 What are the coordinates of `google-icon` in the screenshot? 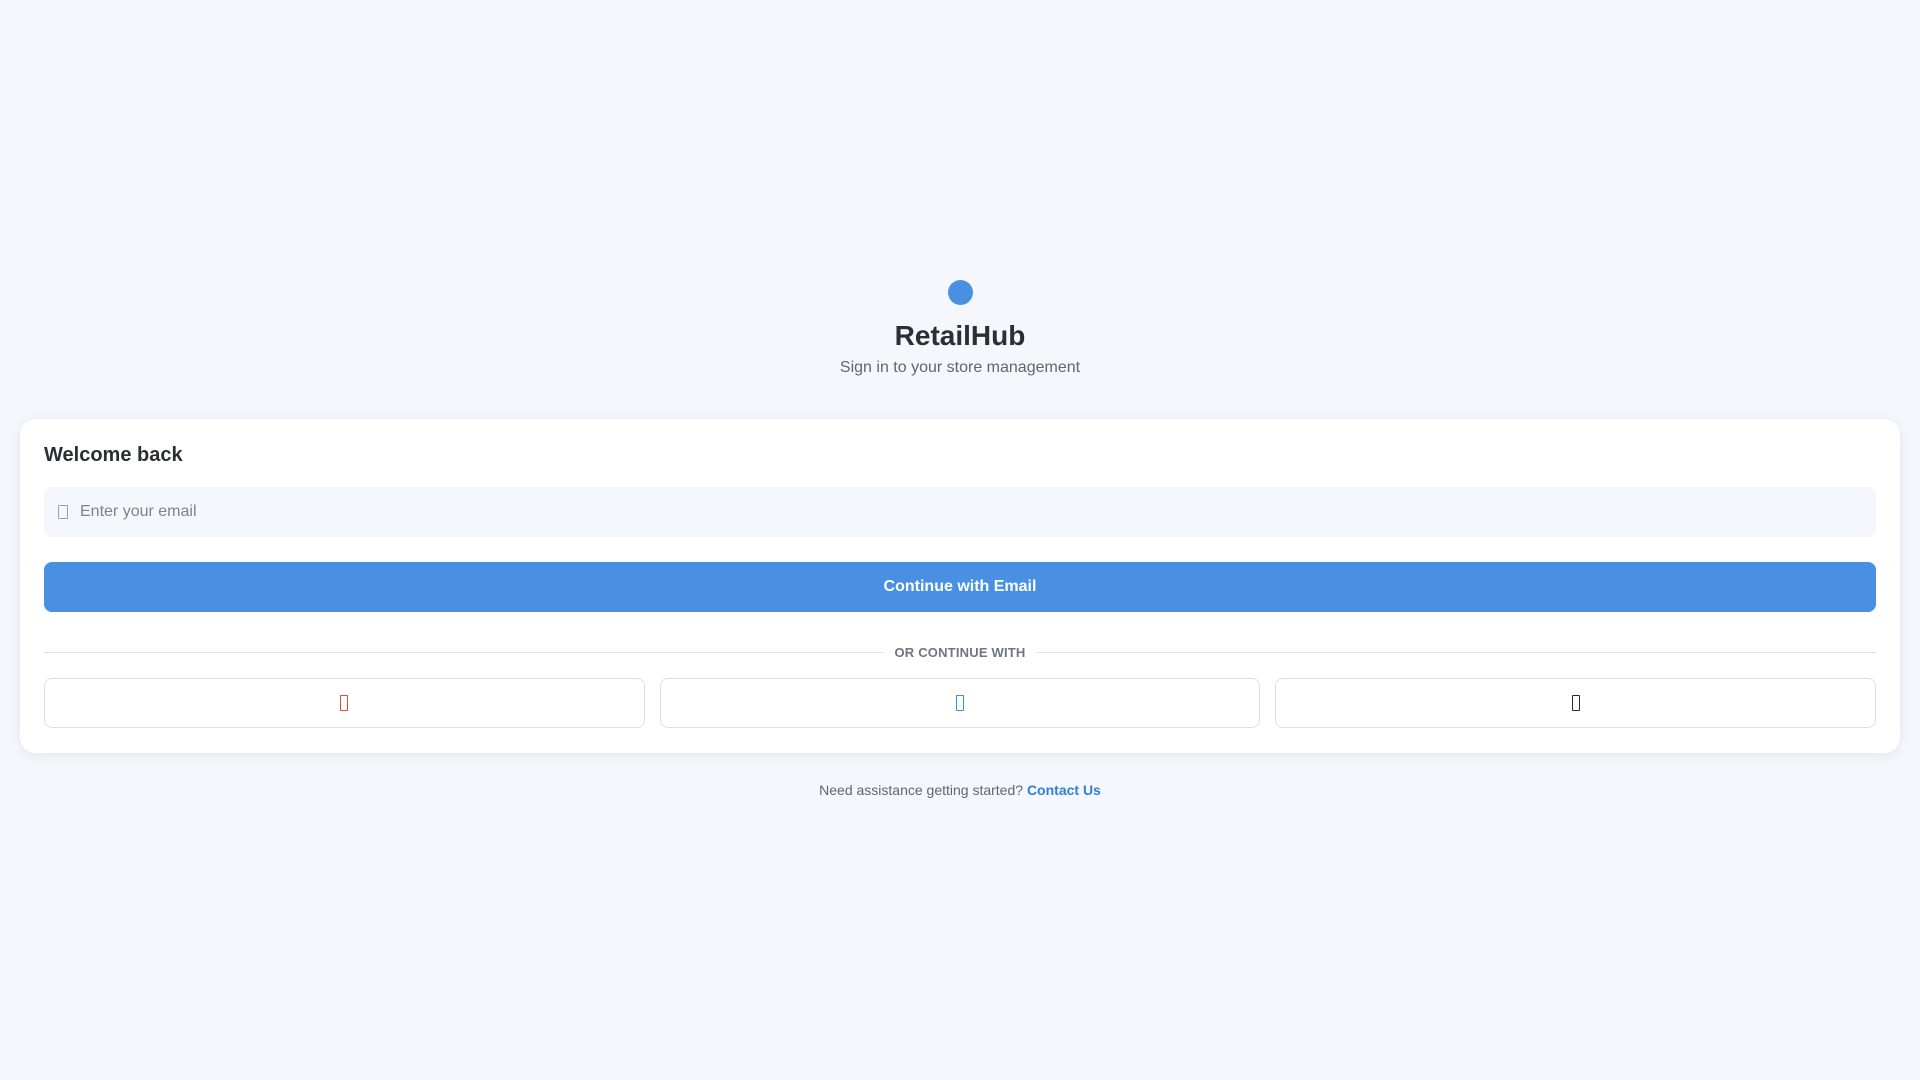 It's located at (344, 703).